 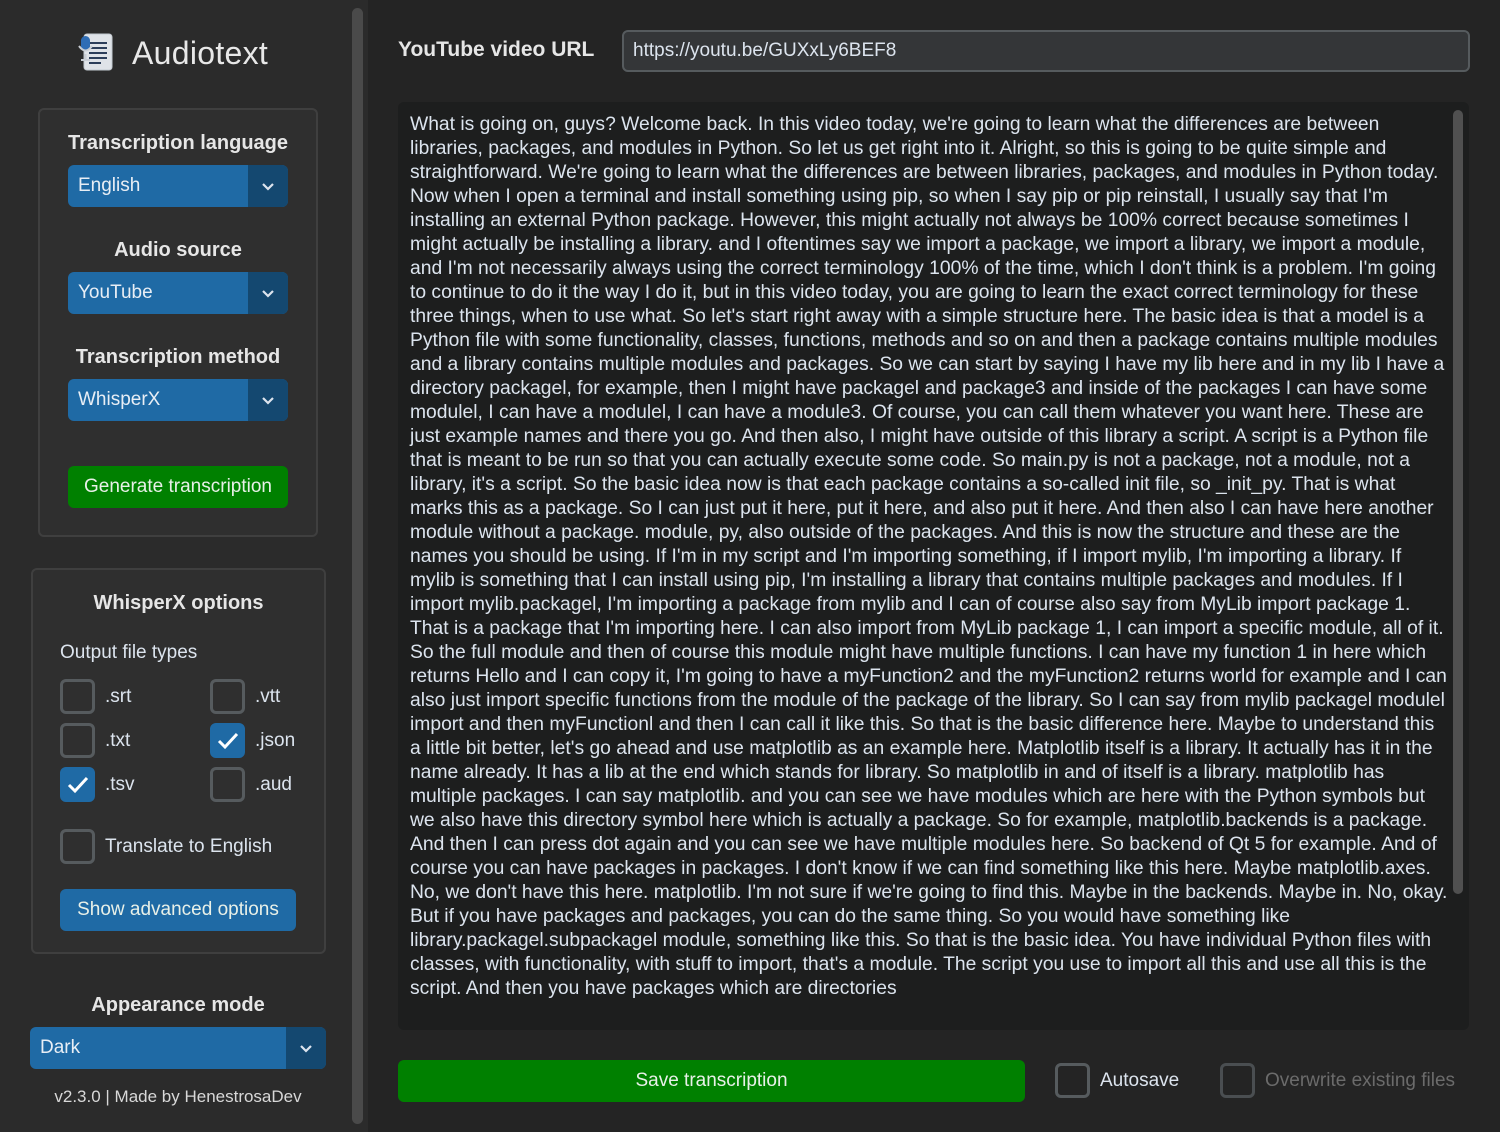 What do you see at coordinates (1458, 502) in the screenshot?
I see `transcription-scrollbar` at bounding box center [1458, 502].